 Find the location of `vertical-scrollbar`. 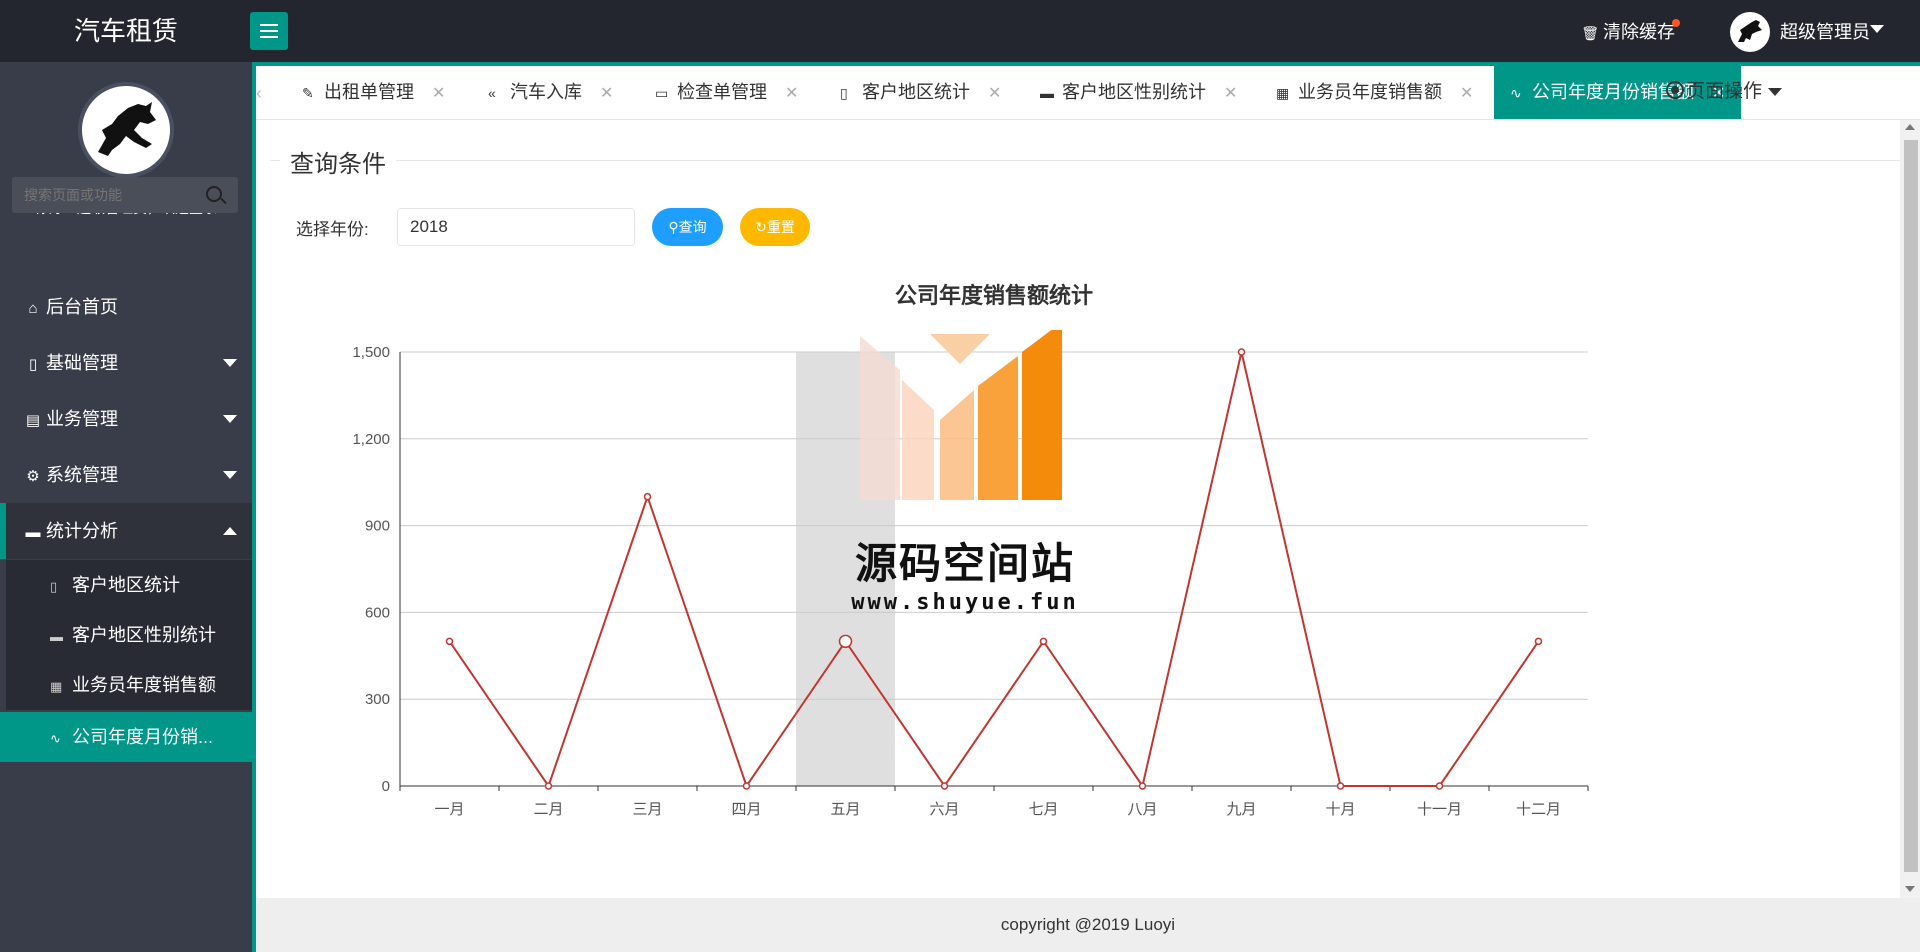

vertical-scrollbar is located at coordinates (1910, 509).